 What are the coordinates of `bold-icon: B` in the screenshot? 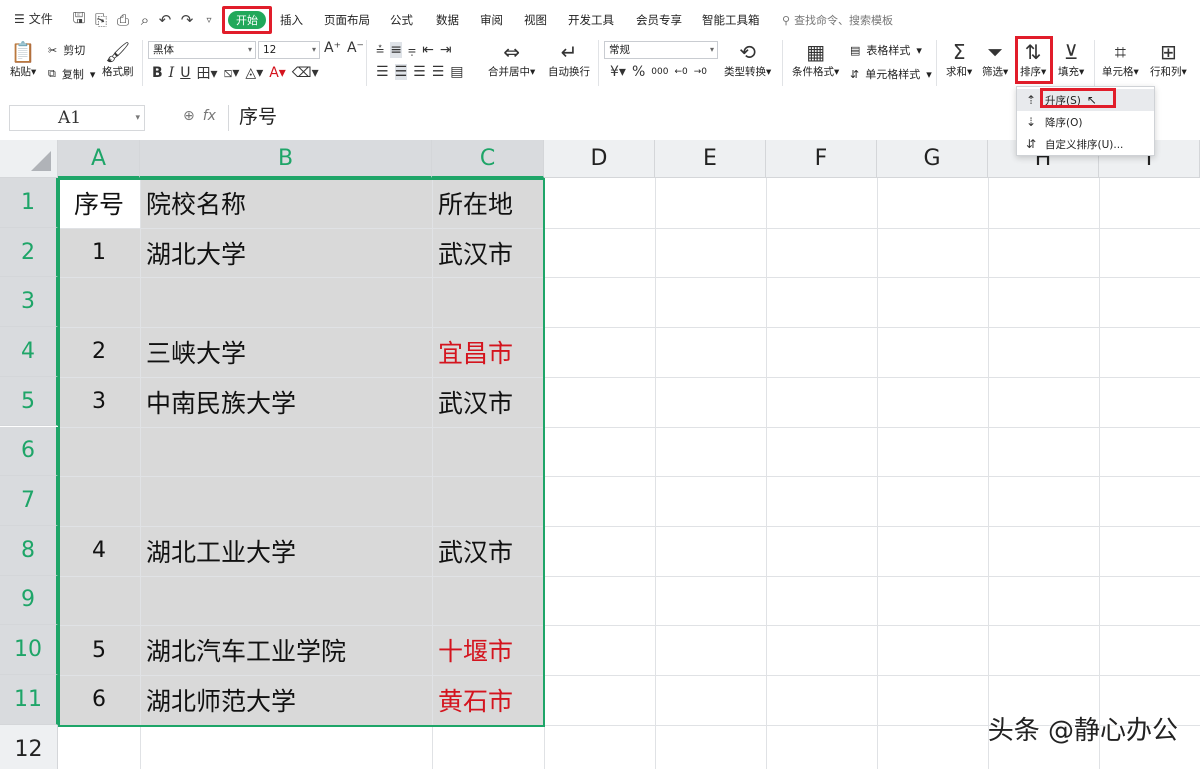 It's located at (157, 73).